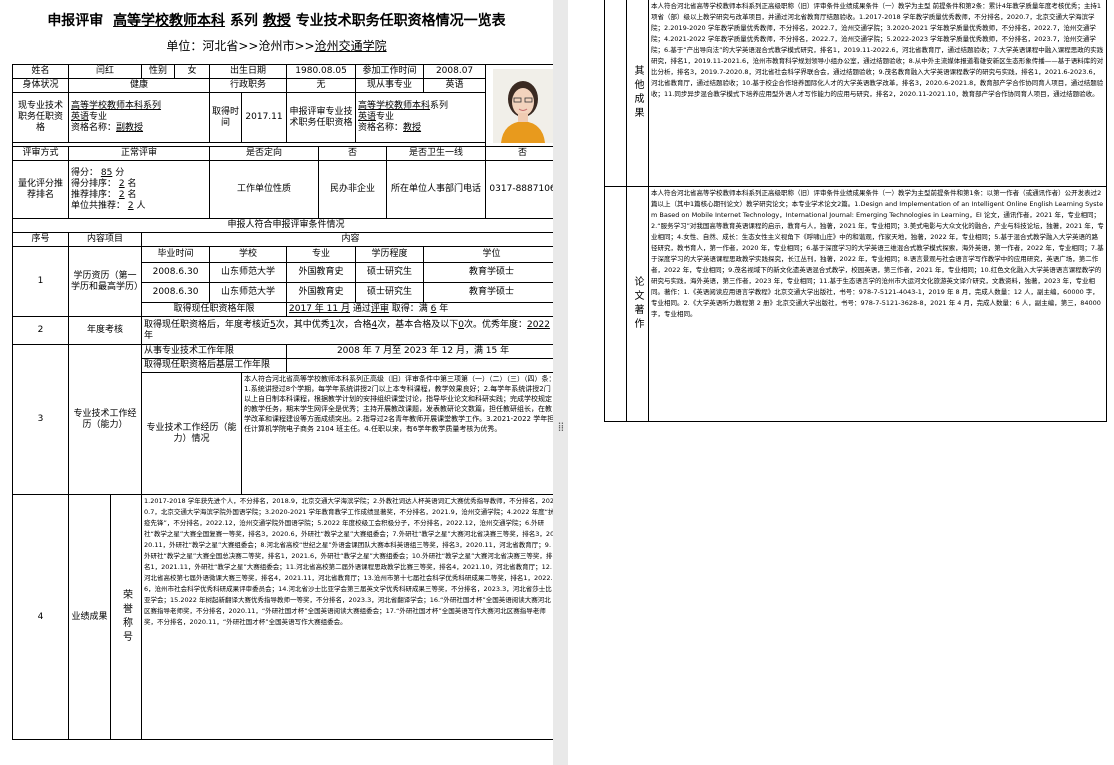  What do you see at coordinates (214, 309) in the screenshot?
I see `years-label: 取得现任职资格年限` at bounding box center [214, 309].